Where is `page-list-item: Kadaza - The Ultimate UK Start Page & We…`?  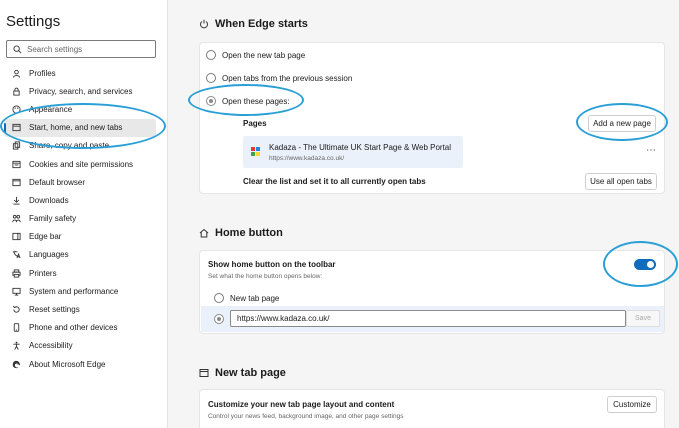 page-list-item: Kadaza - The Ultimate UK Start Page & We… is located at coordinates (353, 152).